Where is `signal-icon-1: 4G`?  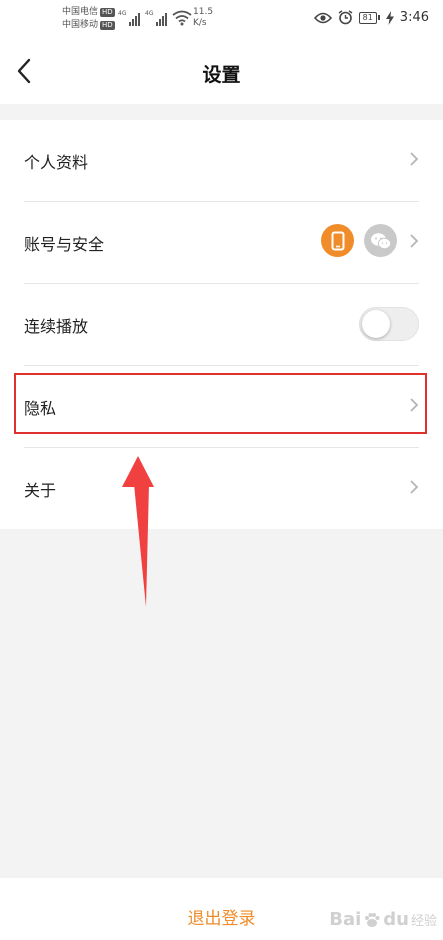
signal-icon-1: 4G is located at coordinates (129, 18).